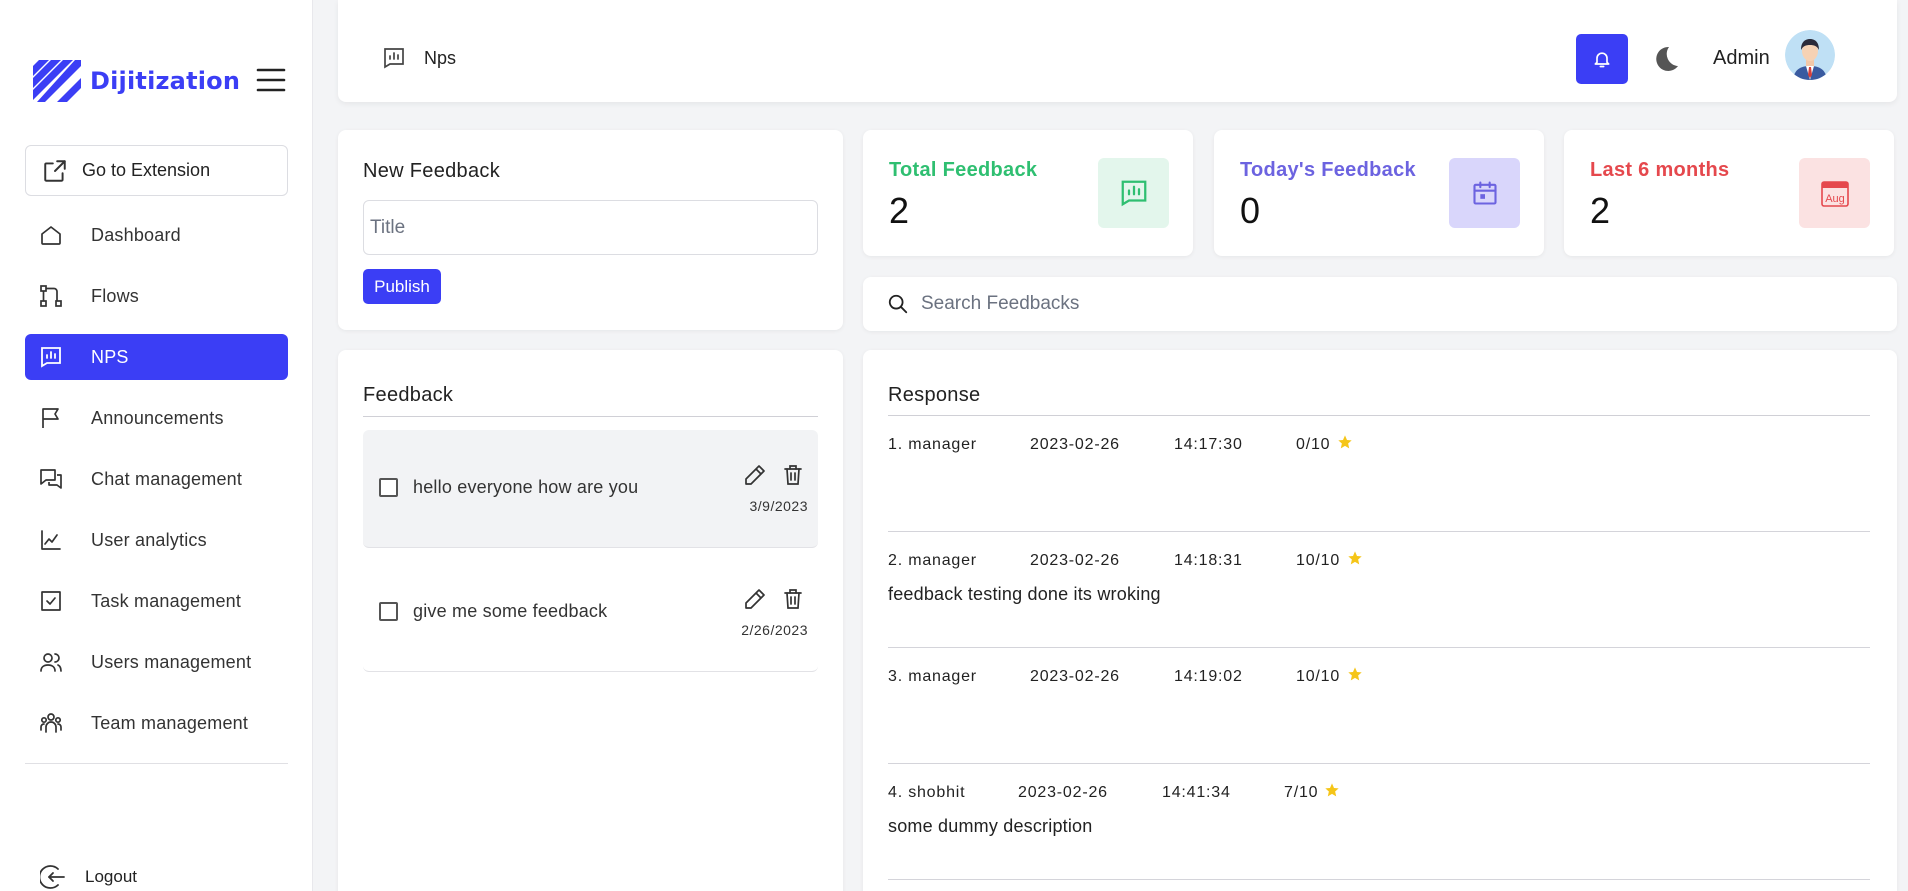 This screenshot has height=891, width=1908. What do you see at coordinates (110, 356) in the screenshot?
I see `sidebar-item-label: NPS` at bounding box center [110, 356].